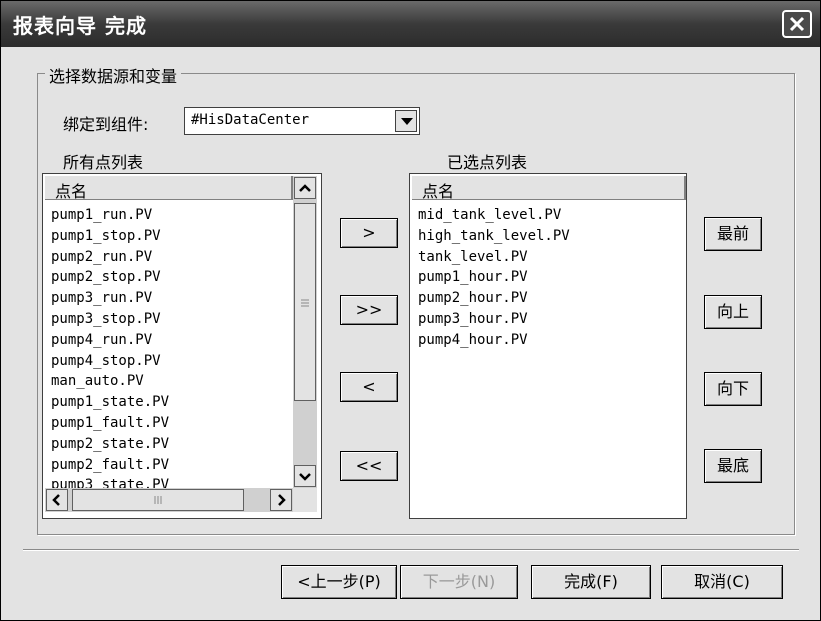 The height and width of the screenshot is (621, 821). I want to click on list-item: pump1_run.PV, so click(110, 215).